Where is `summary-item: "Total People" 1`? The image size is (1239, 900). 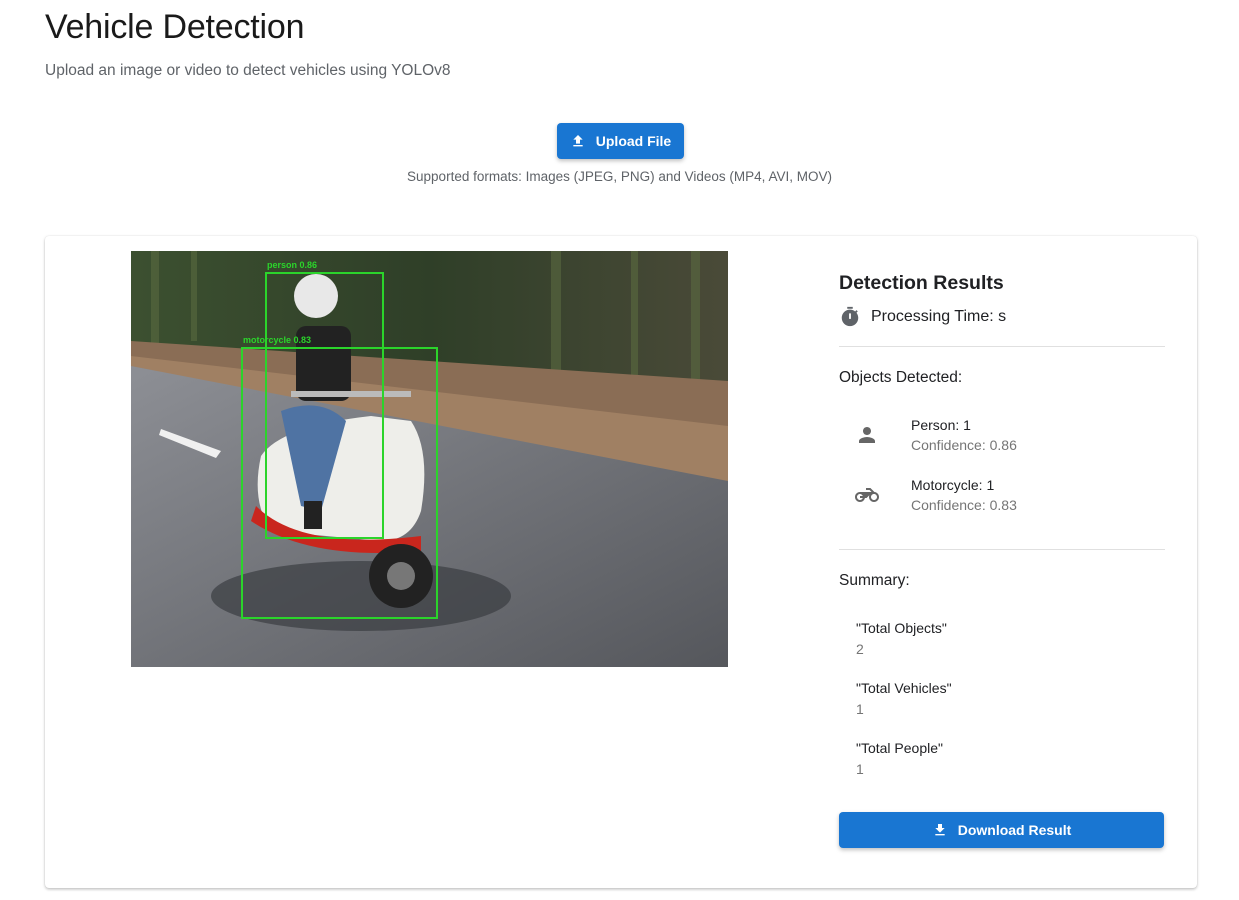 summary-item: "Total People" 1 is located at coordinates (899, 758).